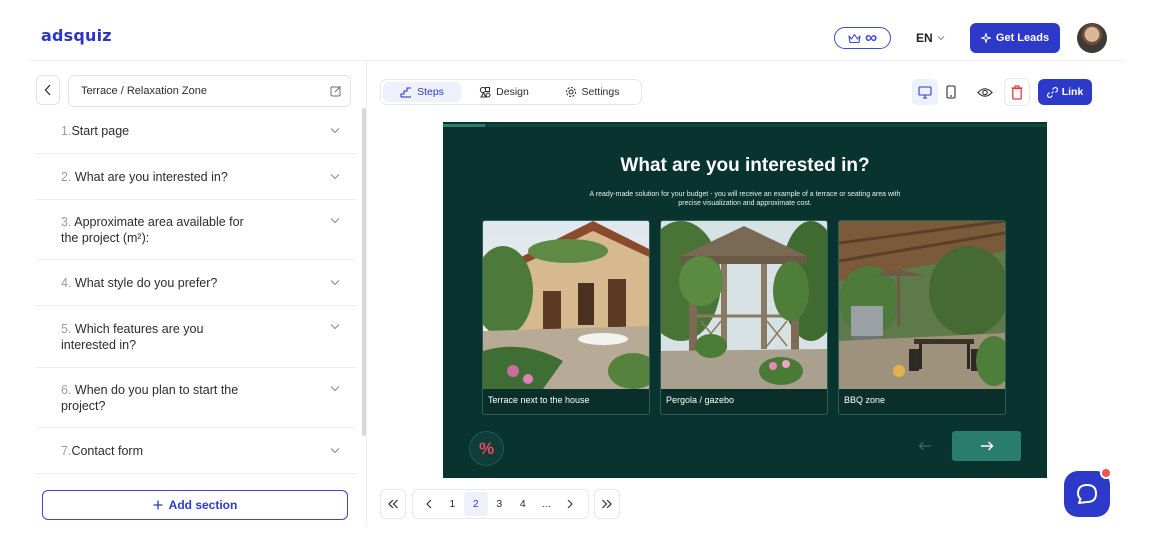 This screenshot has width=1160, height=554. What do you see at coordinates (430, 92) in the screenshot?
I see `tab-steps-label: Steps` at bounding box center [430, 92].